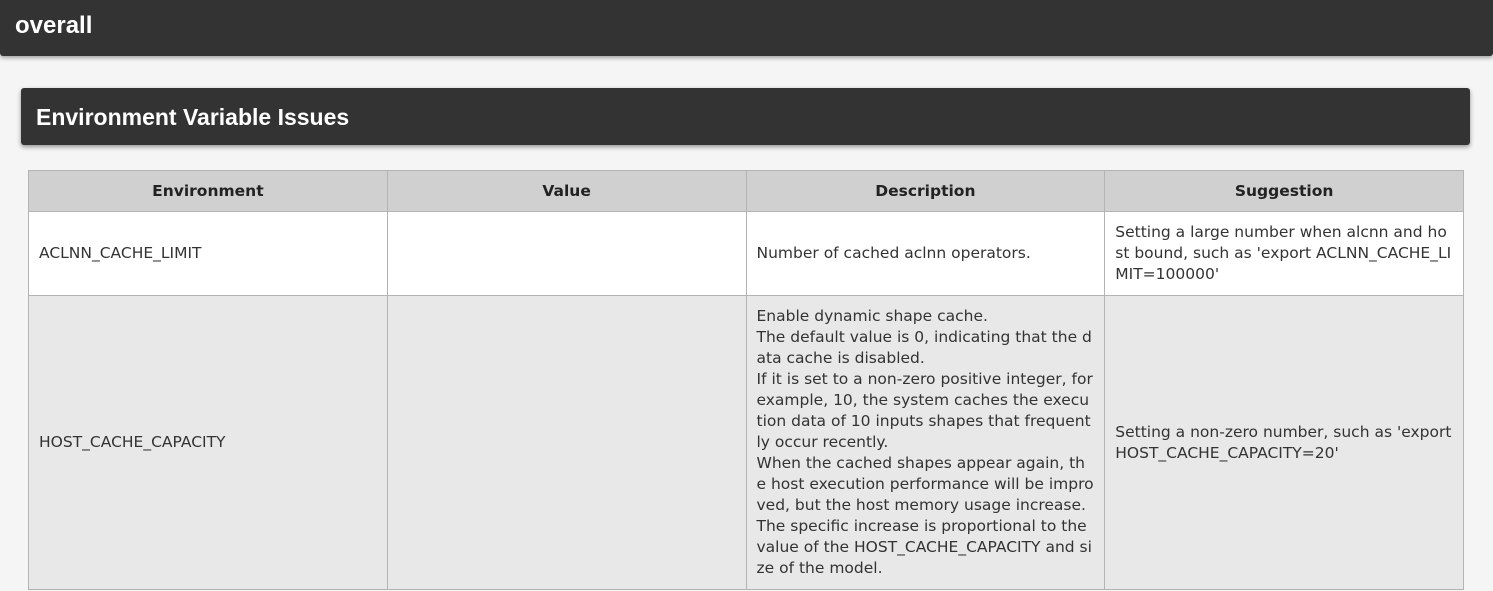 This screenshot has width=1493, height=591. Describe the element at coordinates (566, 191) in the screenshot. I see `column-header-value: Value` at that location.